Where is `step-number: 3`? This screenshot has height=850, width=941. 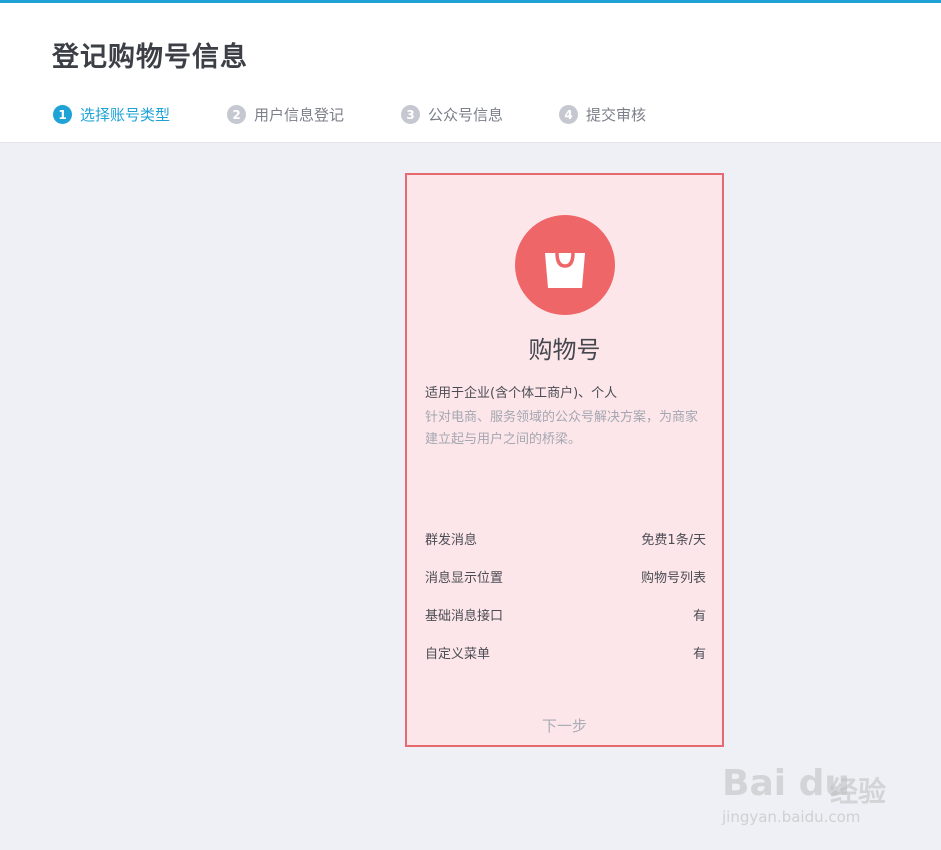 step-number: 3 is located at coordinates (410, 114).